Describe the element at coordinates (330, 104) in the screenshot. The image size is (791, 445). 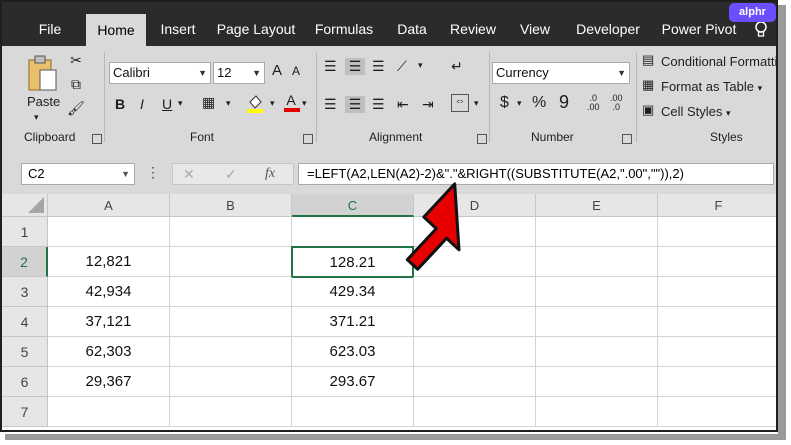
I see `align-left-icon: ☰` at that location.